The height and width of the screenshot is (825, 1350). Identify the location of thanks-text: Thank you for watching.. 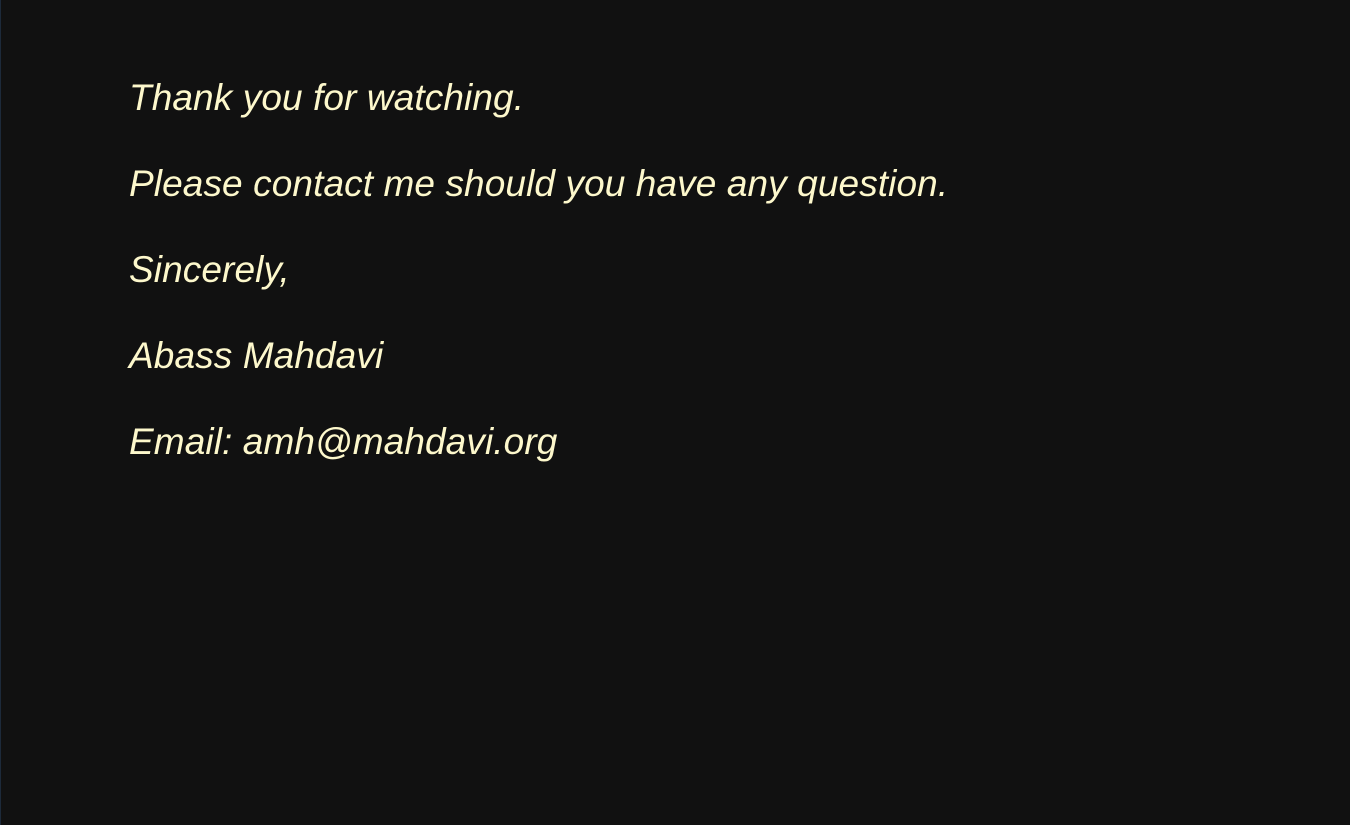
(327, 97).